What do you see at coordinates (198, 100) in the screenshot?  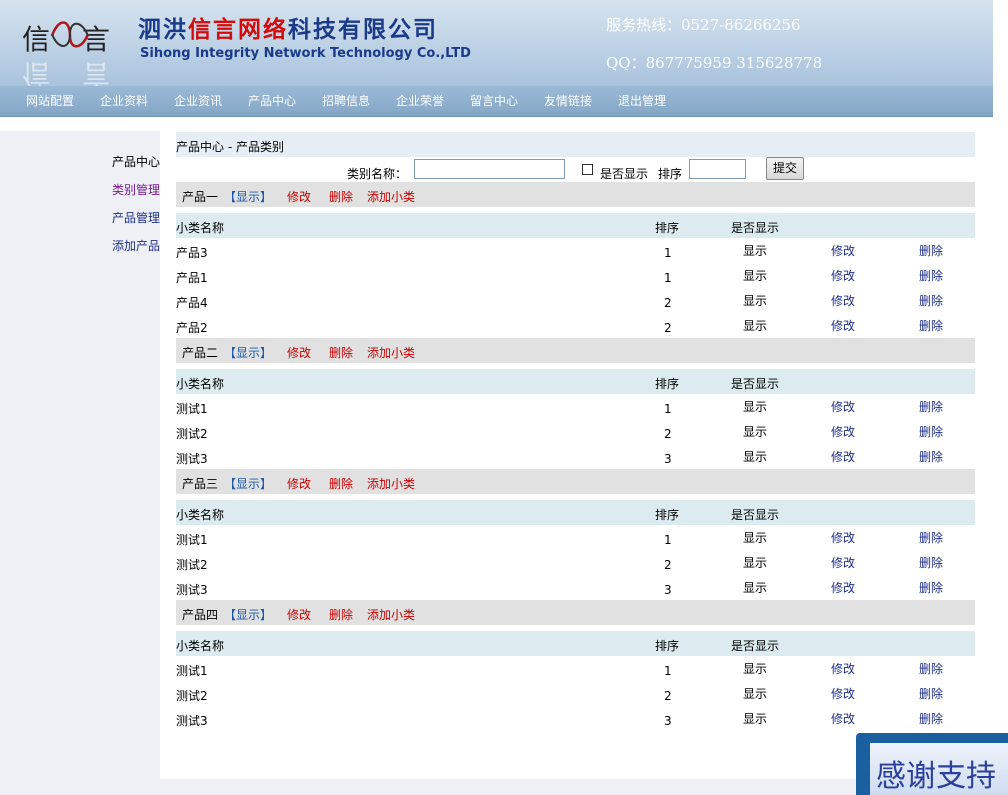 I see `nav-company-news: 企业资讯` at bounding box center [198, 100].